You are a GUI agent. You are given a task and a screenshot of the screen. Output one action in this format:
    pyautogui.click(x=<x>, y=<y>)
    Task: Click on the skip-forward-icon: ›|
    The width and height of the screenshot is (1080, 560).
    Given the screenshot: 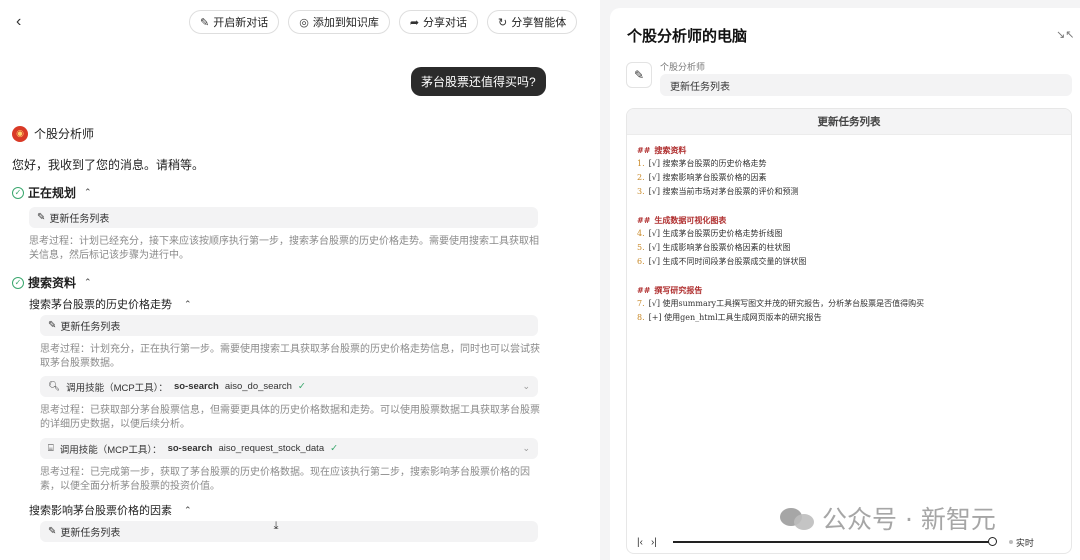 What is the action you would take?
    pyautogui.click(x=654, y=542)
    